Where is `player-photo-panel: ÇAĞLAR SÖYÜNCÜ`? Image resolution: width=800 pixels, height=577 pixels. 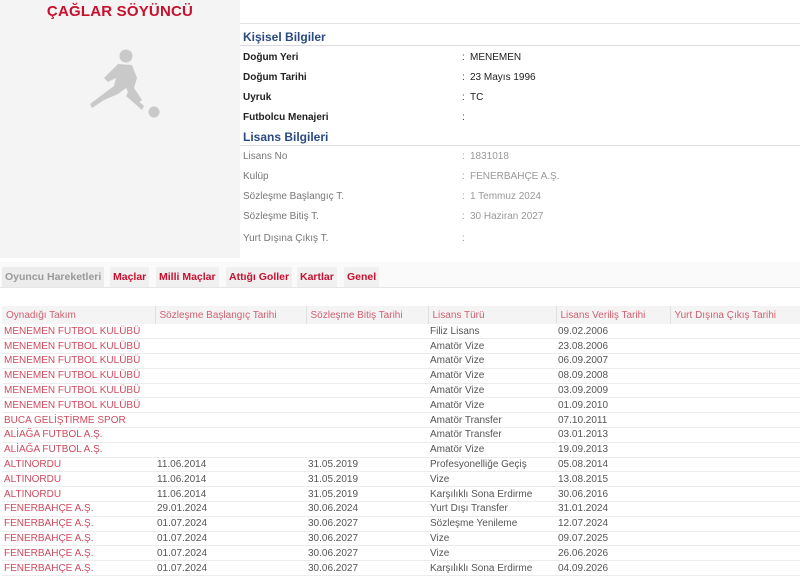
player-photo-panel: ÇAĞLAR SÖYÜNCÜ is located at coordinates (120, 129).